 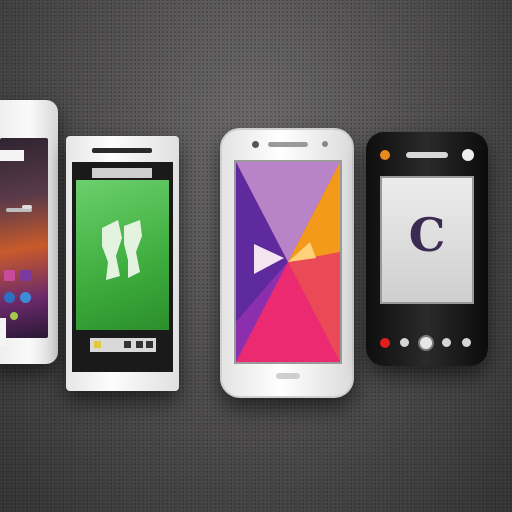 What do you see at coordinates (24, 238) in the screenshot?
I see `phone-left-screen` at bounding box center [24, 238].